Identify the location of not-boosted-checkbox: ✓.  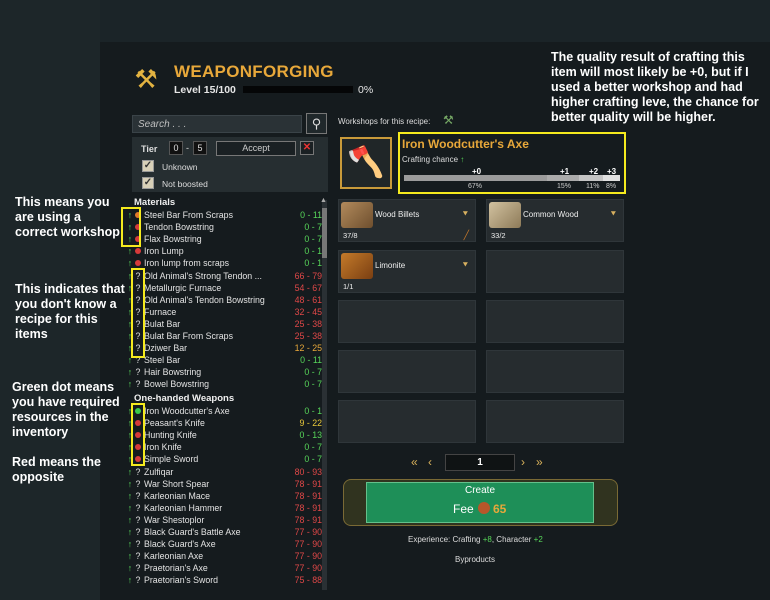
(148, 183).